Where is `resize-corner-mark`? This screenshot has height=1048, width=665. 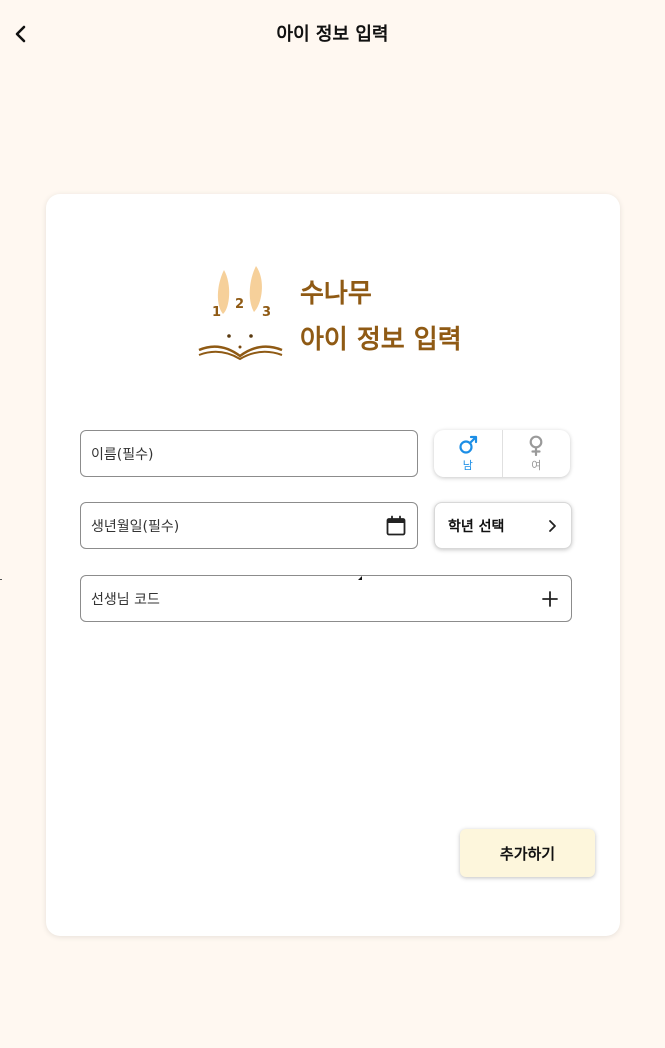 resize-corner-mark is located at coordinates (360, 578).